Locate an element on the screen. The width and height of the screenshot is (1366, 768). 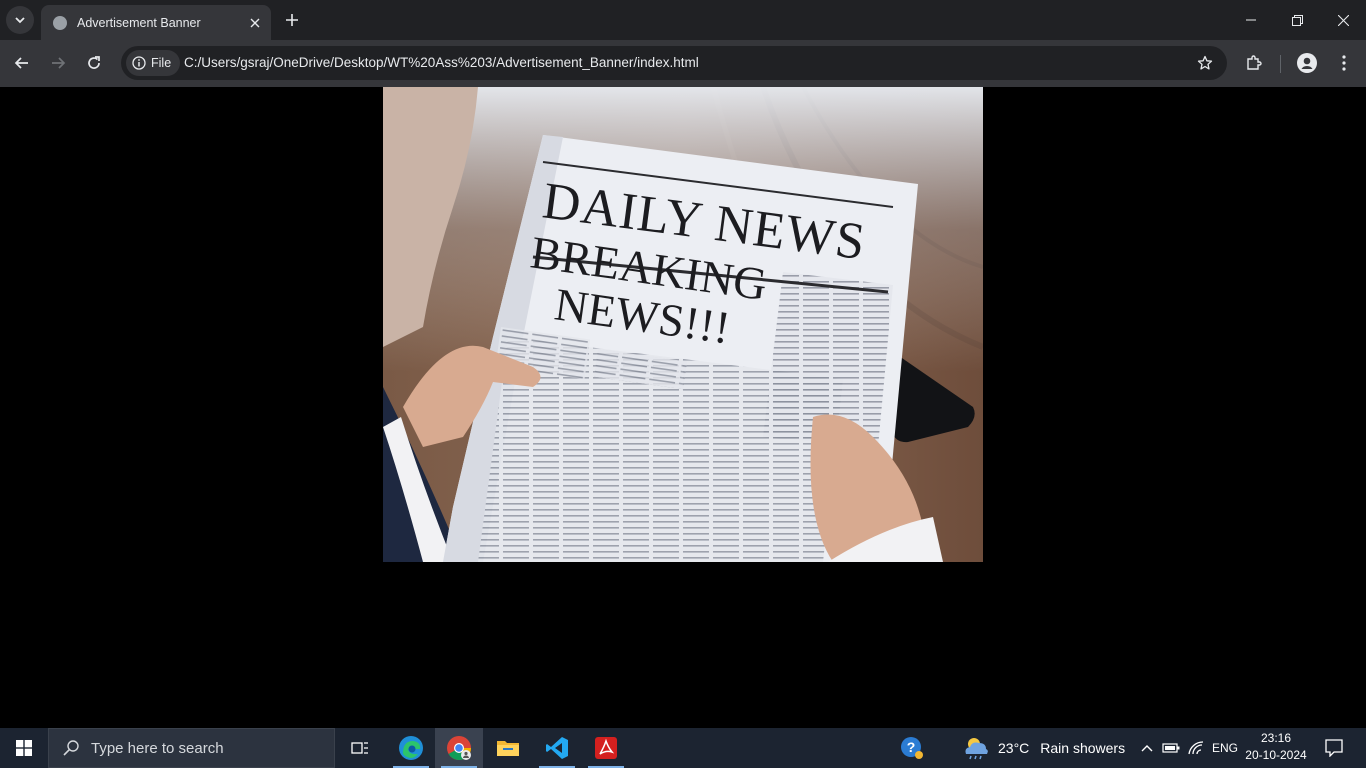
taskbar-file-explorer is located at coordinates (508, 748).